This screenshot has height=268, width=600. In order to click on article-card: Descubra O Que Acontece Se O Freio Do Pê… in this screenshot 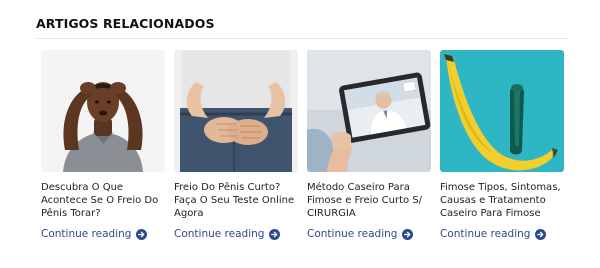, I will do `click(103, 145)`.